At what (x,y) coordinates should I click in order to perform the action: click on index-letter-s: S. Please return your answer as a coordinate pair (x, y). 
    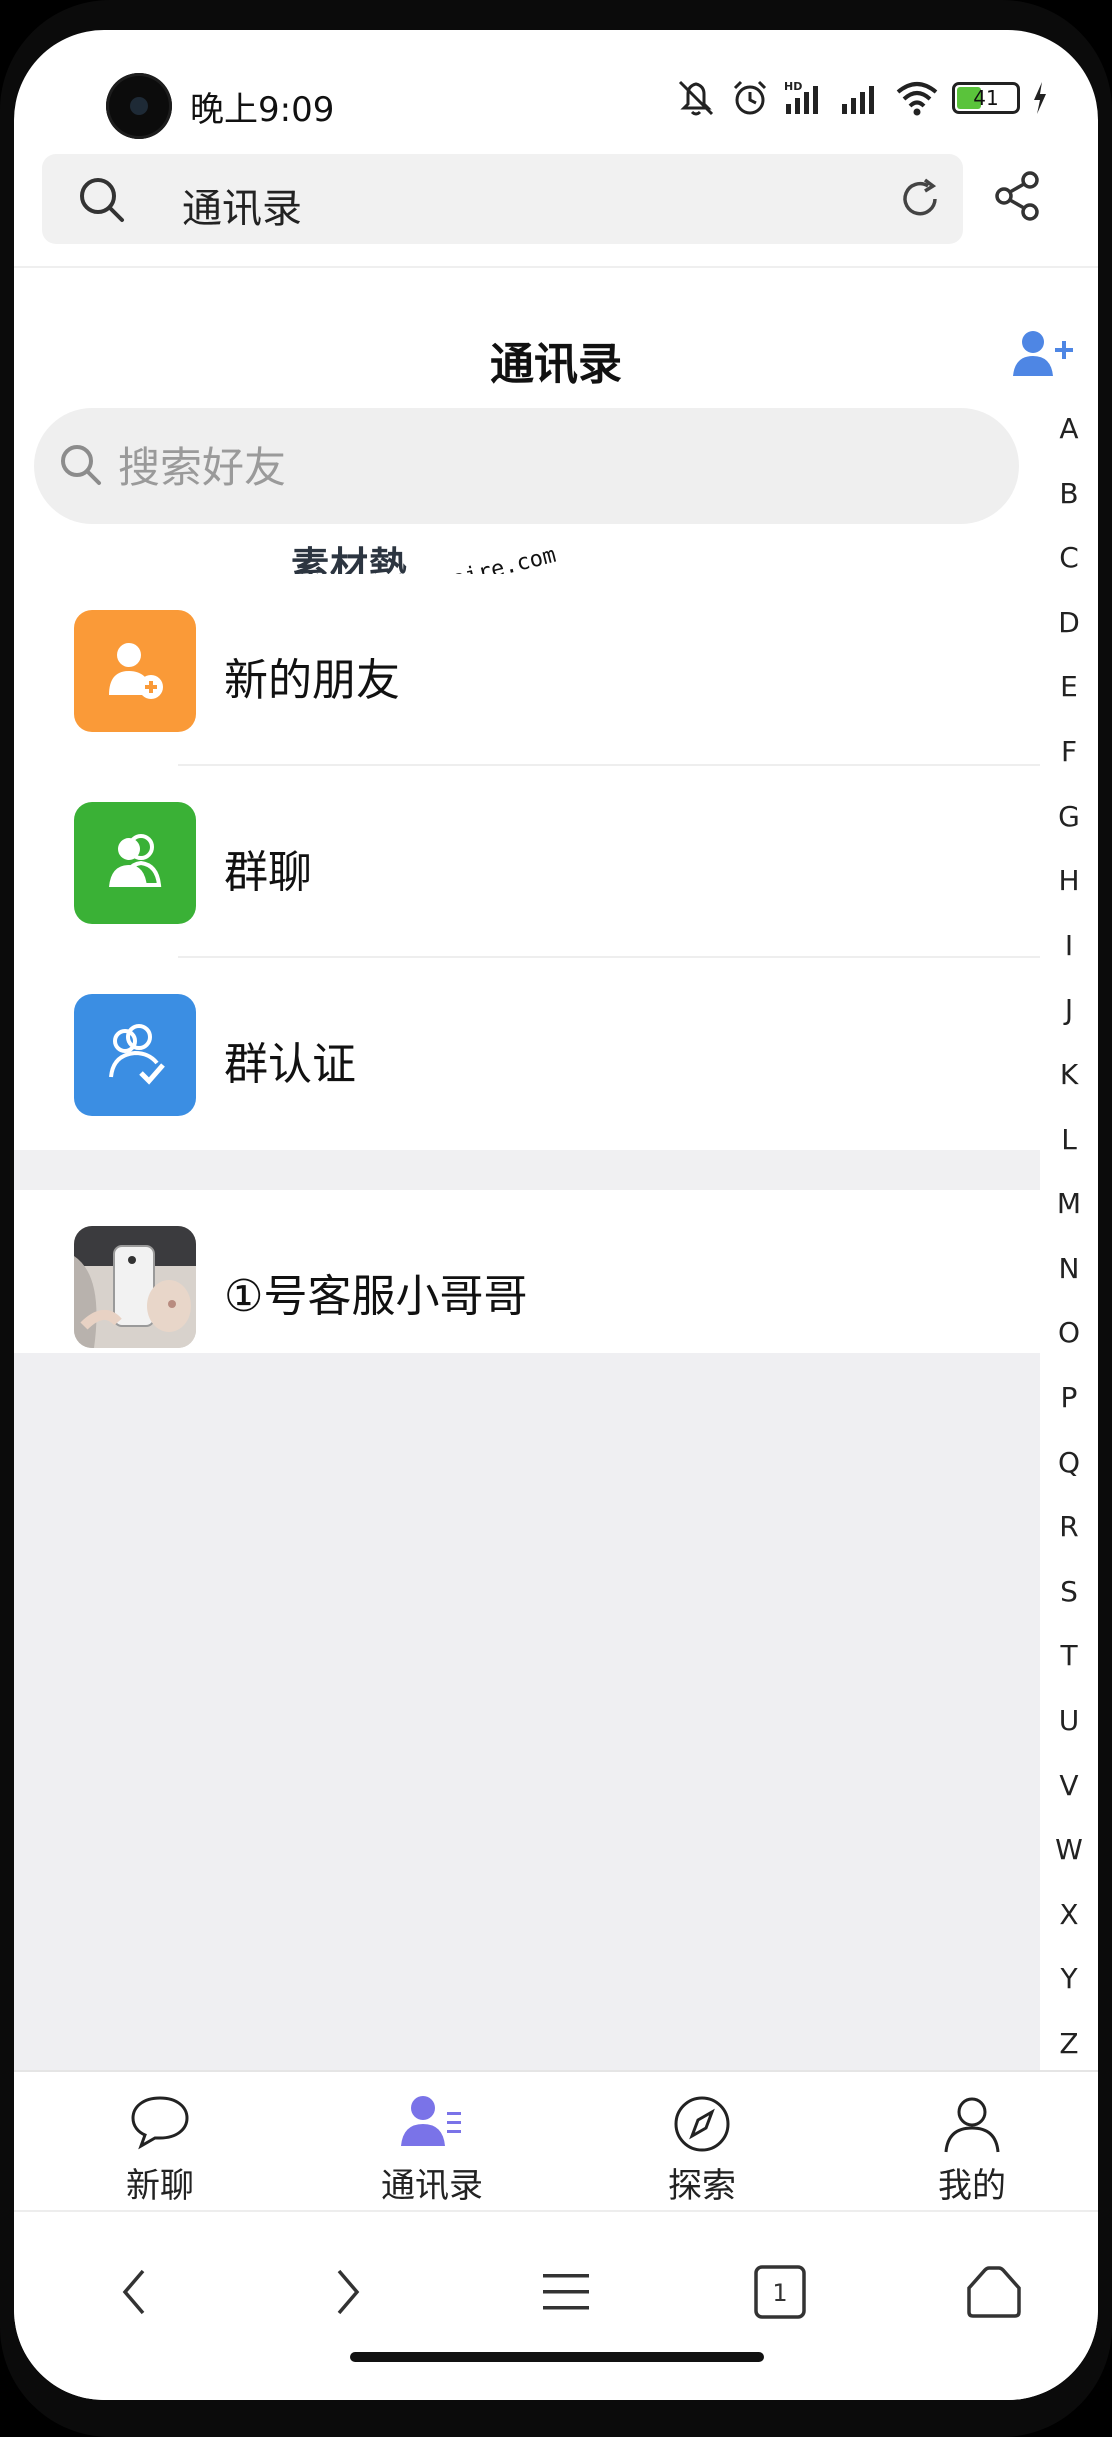
    Looking at the image, I should click on (1069, 1591).